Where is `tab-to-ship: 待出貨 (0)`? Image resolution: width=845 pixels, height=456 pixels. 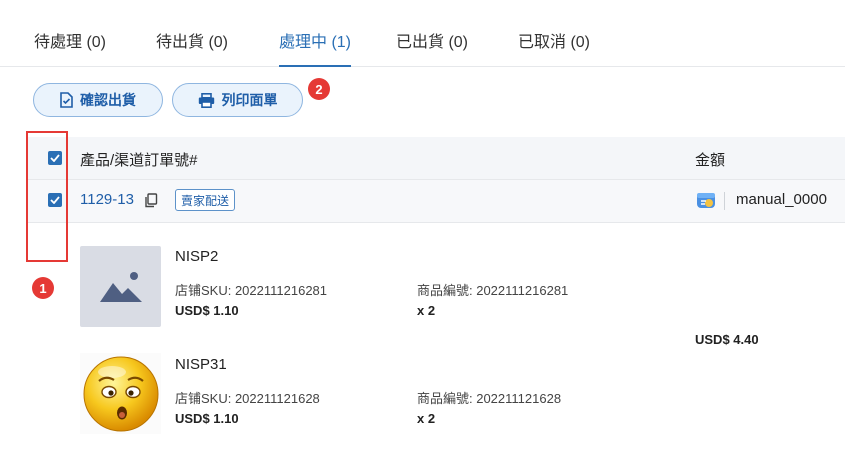
tab-to-ship: 待出貨 (0) is located at coordinates (192, 47).